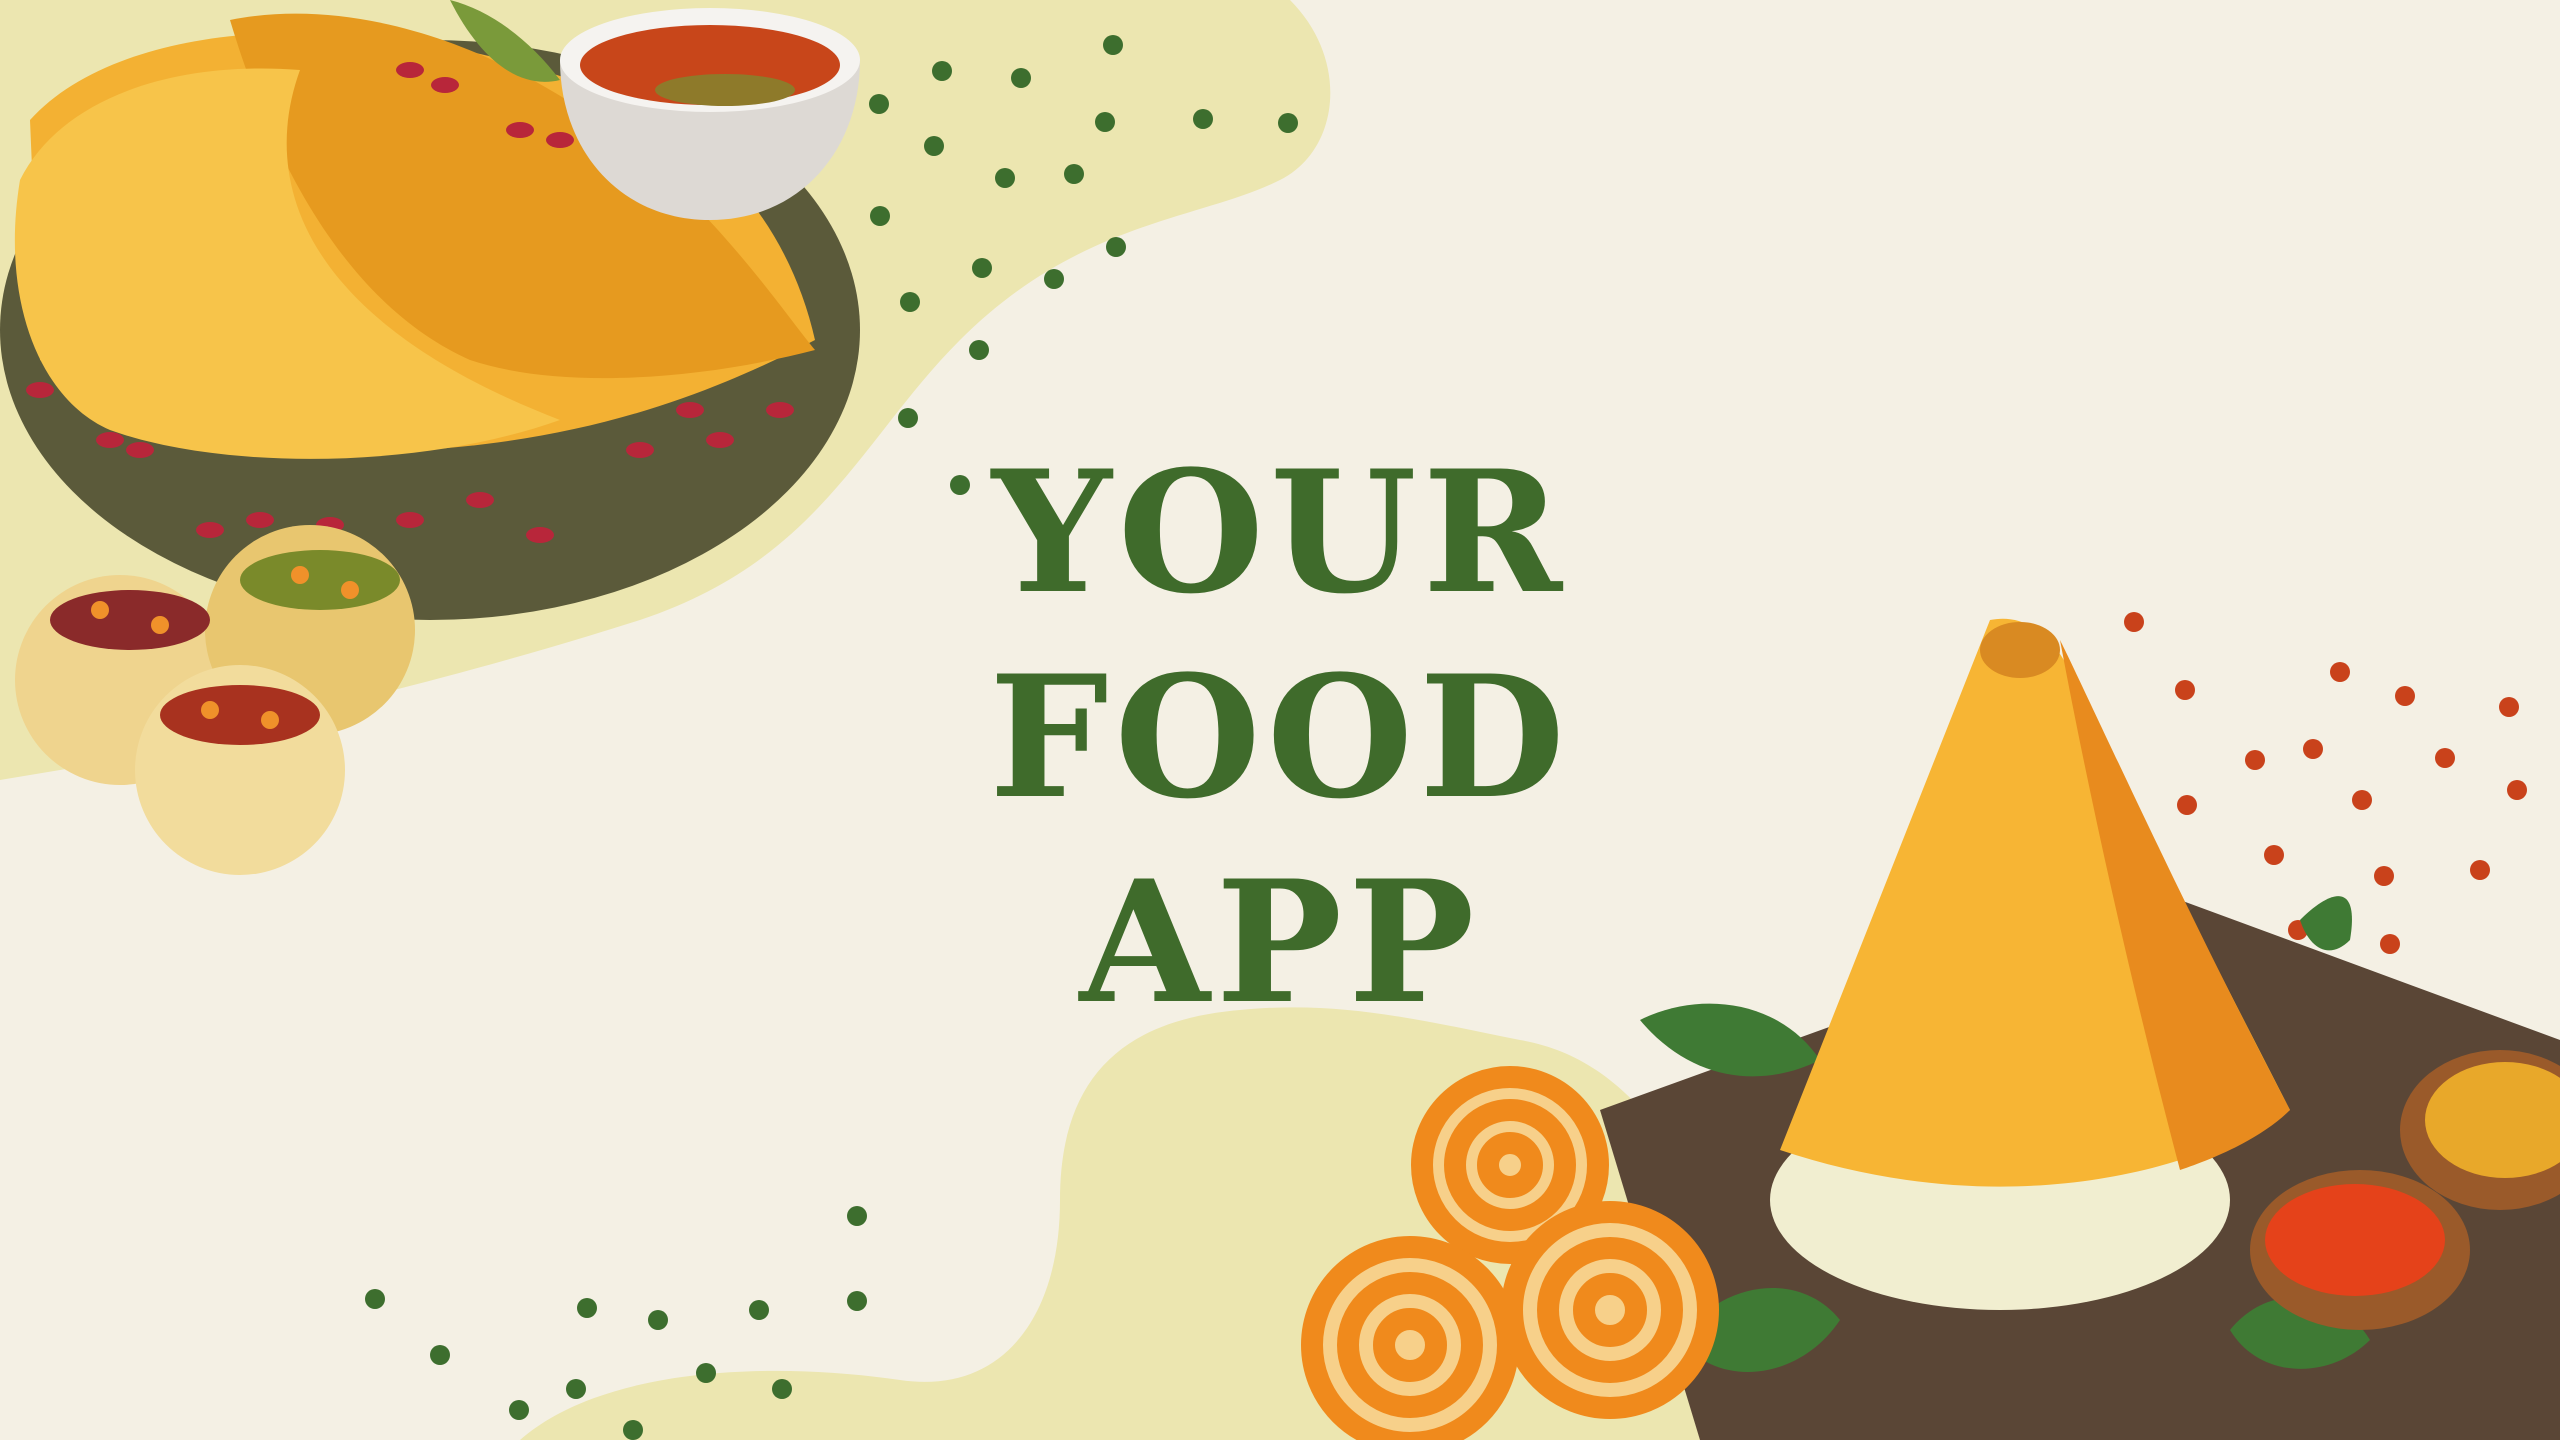 This screenshot has height=1440, width=2560. I want to click on title-line-3: APP, so click(1280, 942).